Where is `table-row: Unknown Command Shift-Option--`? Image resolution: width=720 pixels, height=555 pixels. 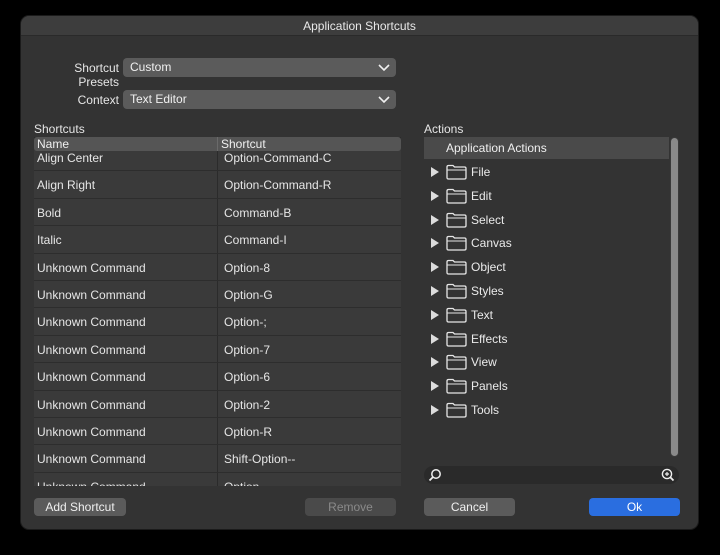 table-row: Unknown Command Shift-Option-- is located at coordinates (217, 459).